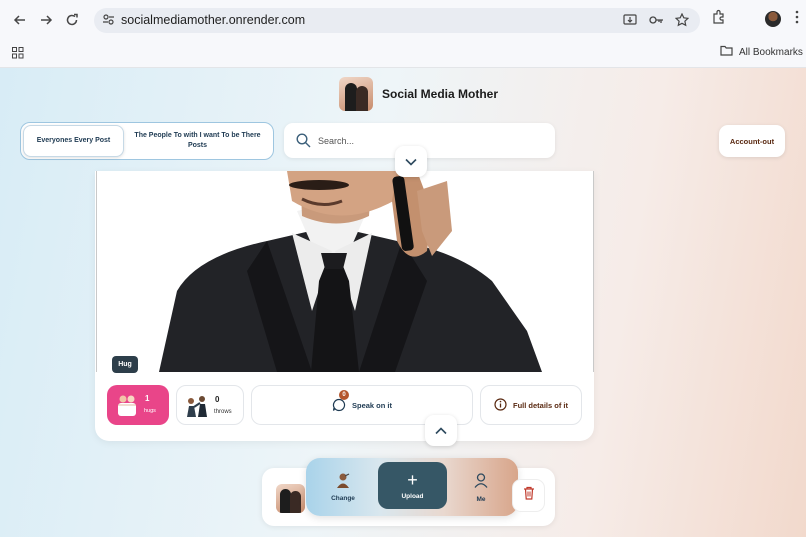 The width and height of the screenshot is (806, 537). I want to click on throw-people-icon, so click(197, 408).